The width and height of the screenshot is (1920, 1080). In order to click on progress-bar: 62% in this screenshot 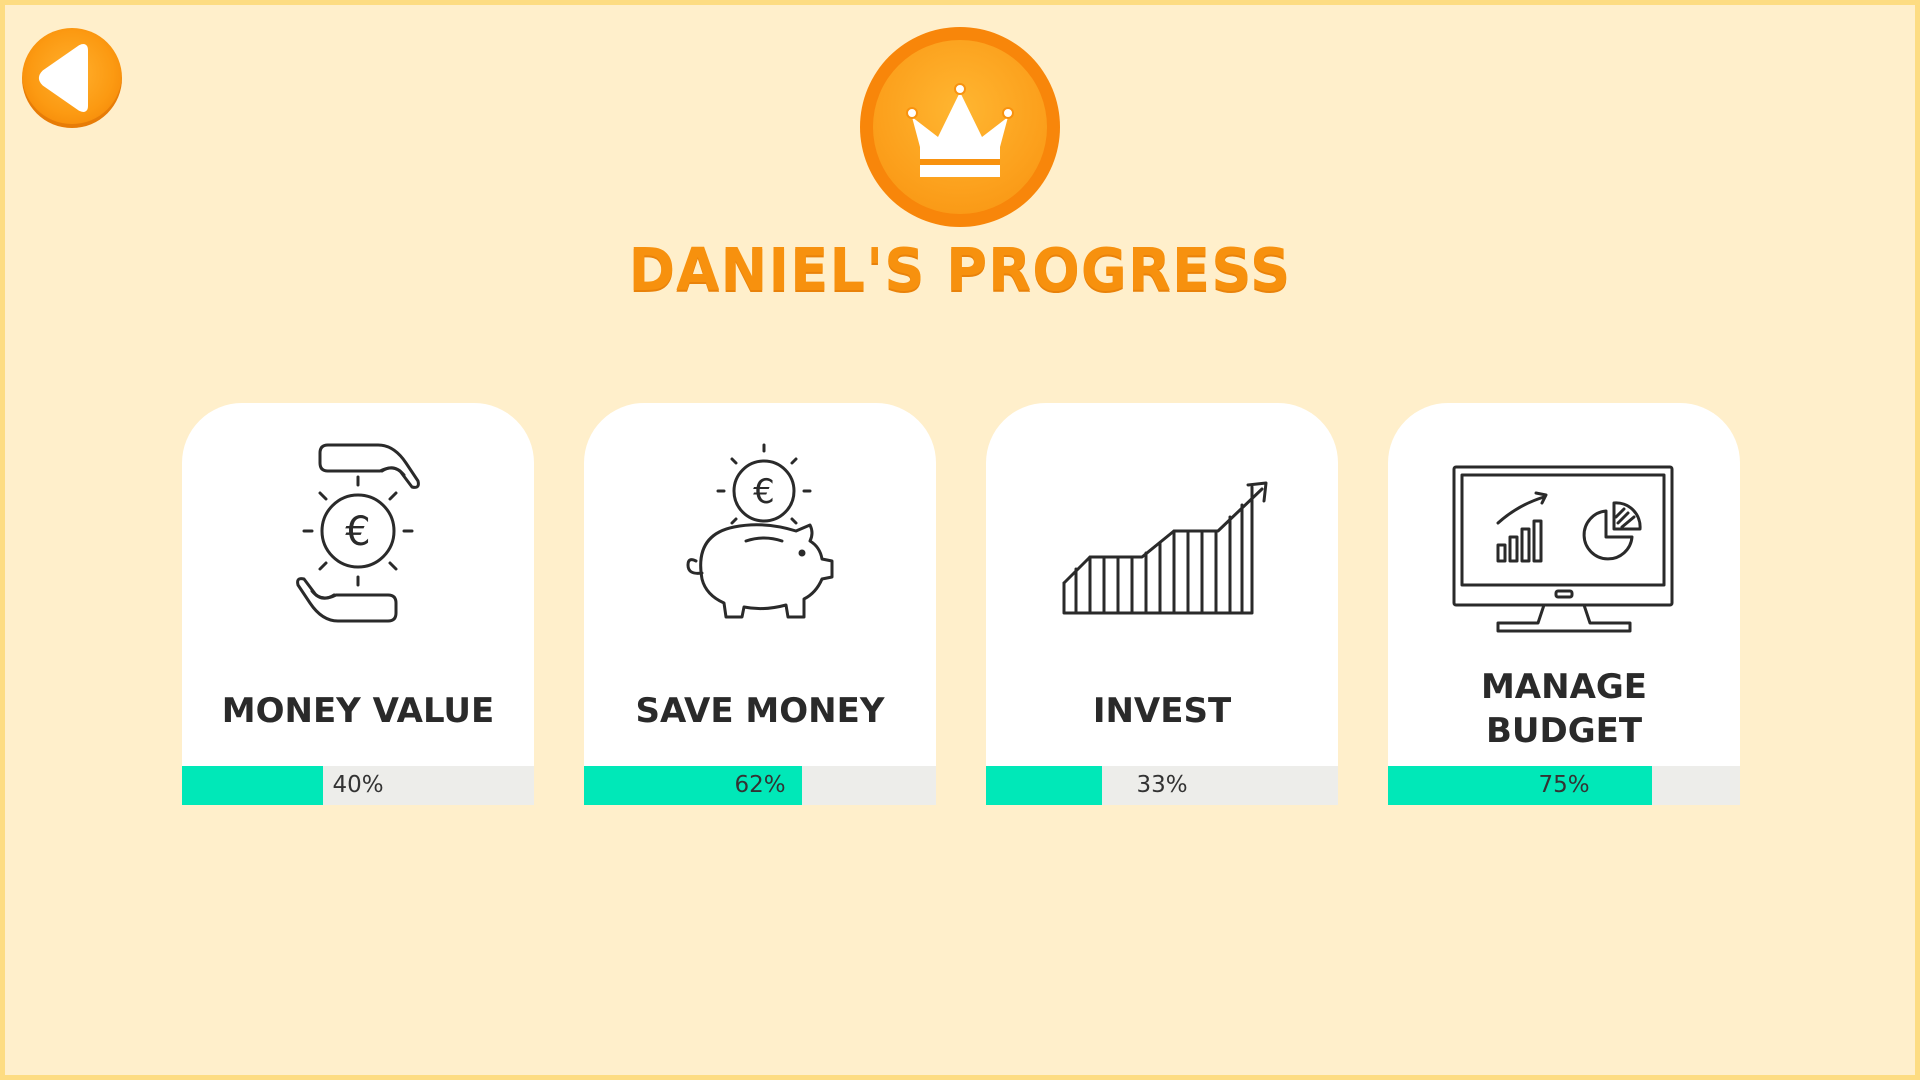, I will do `click(760, 785)`.